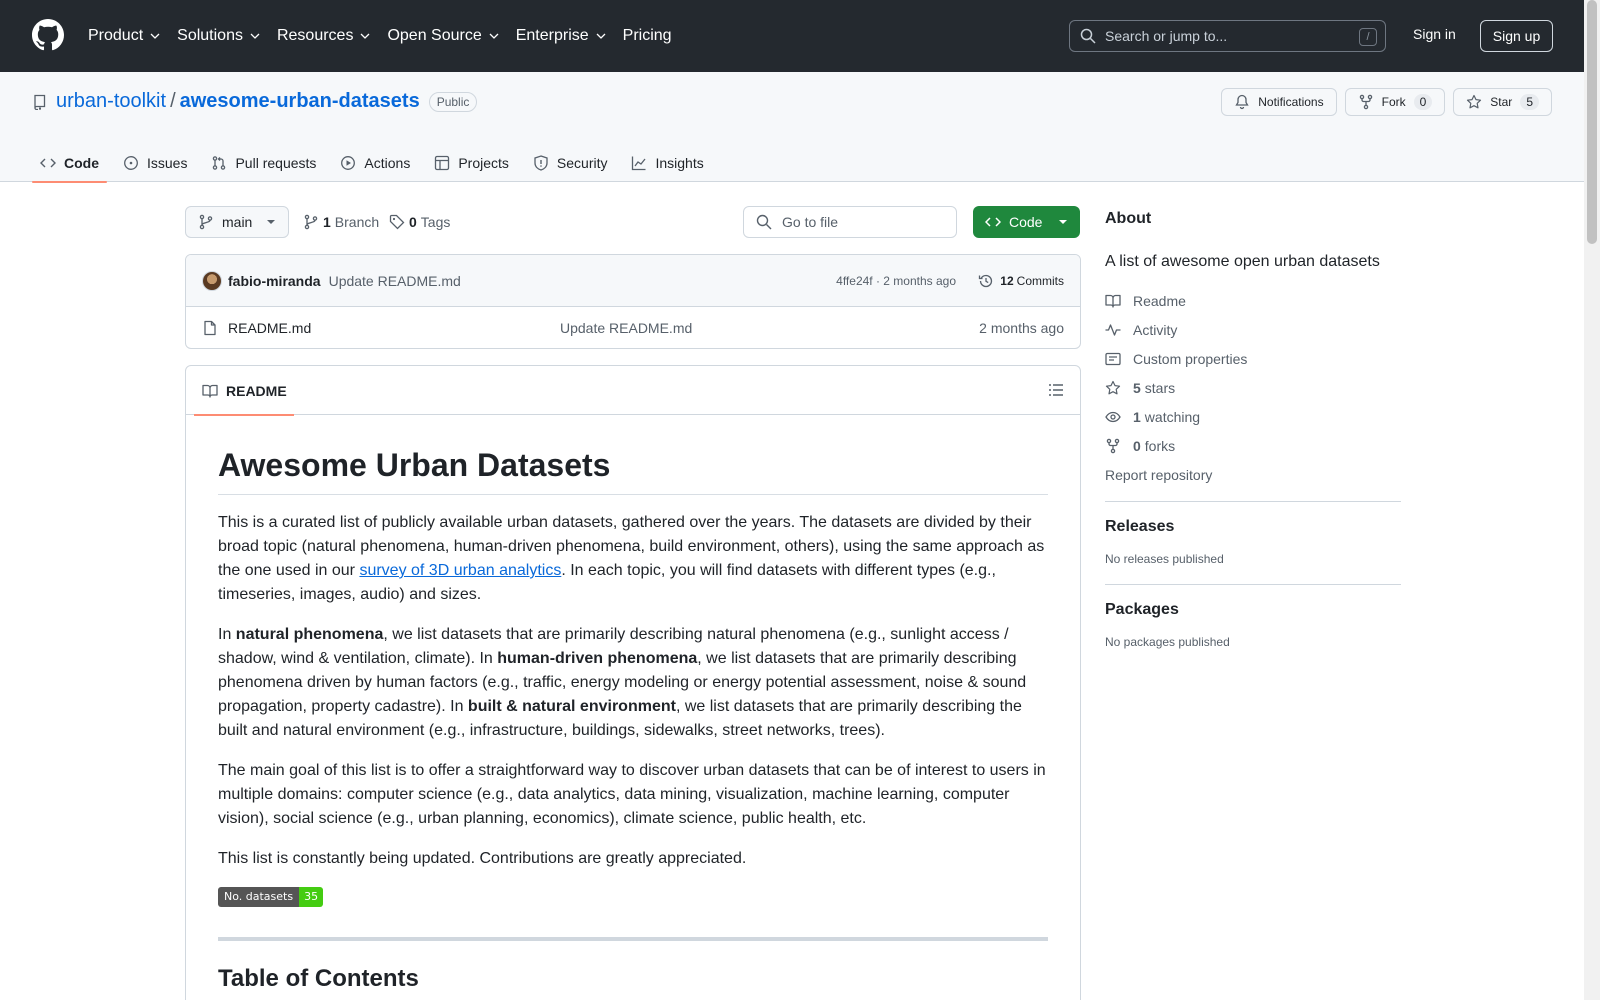 The height and width of the screenshot is (1000, 1600). I want to click on global-search-input: Search or jump to... /, so click(1227, 36).